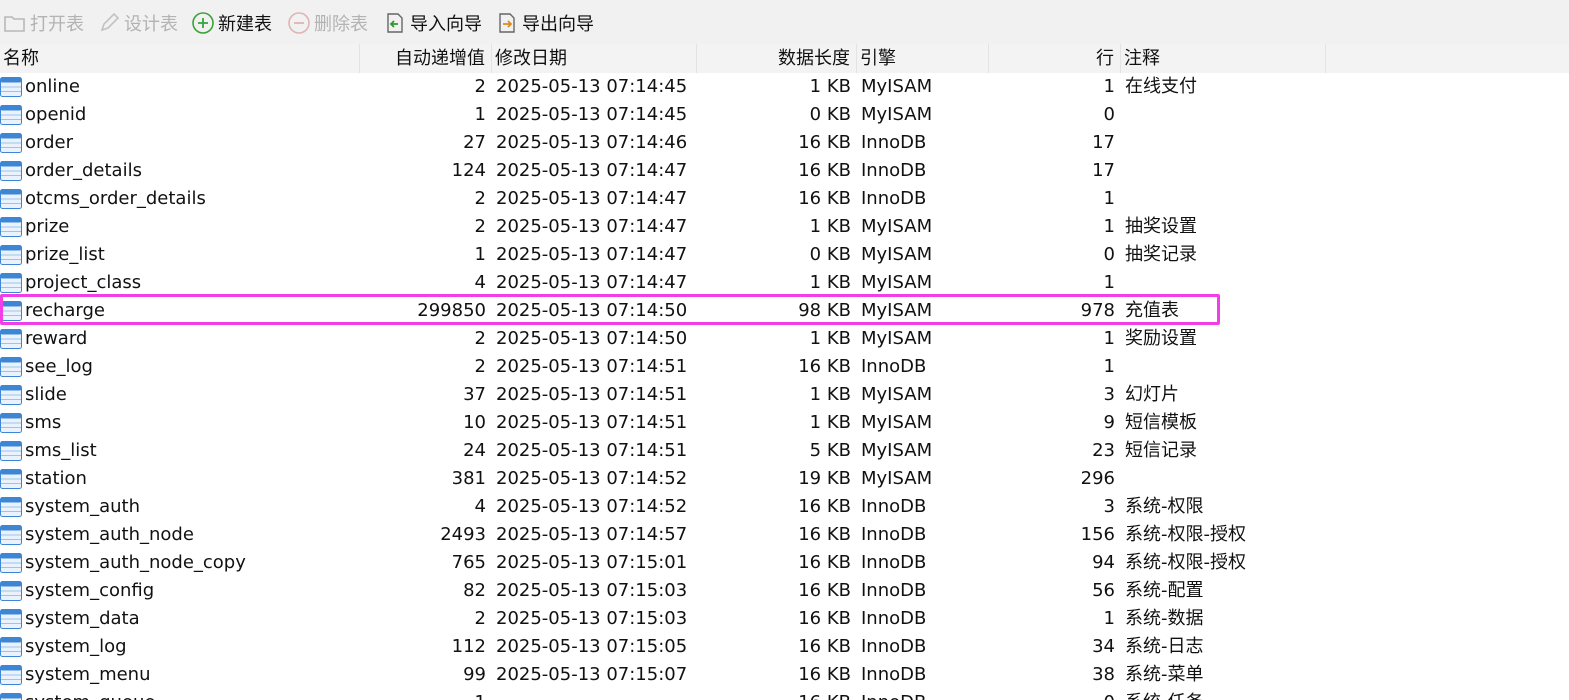 This screenshot has height=700, width=1569. I want to click on cell-rows: 34, so click(1103, 646).